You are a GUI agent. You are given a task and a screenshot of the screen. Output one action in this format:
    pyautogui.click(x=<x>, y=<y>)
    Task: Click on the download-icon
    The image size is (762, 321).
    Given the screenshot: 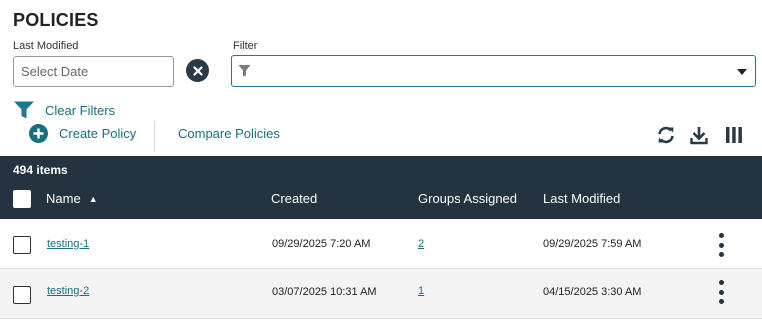 What is the action you would take?
    pyautogui.click(x=699, y=136)
    